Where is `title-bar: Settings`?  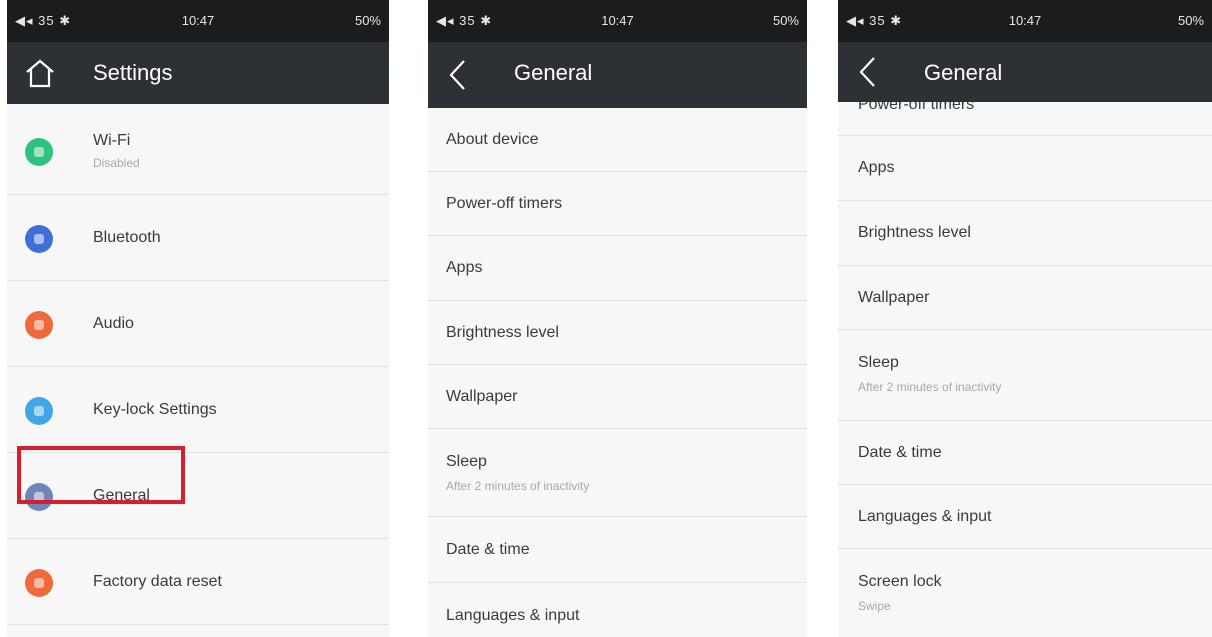
title-bar: Settings is located at coordinates (198, 73).